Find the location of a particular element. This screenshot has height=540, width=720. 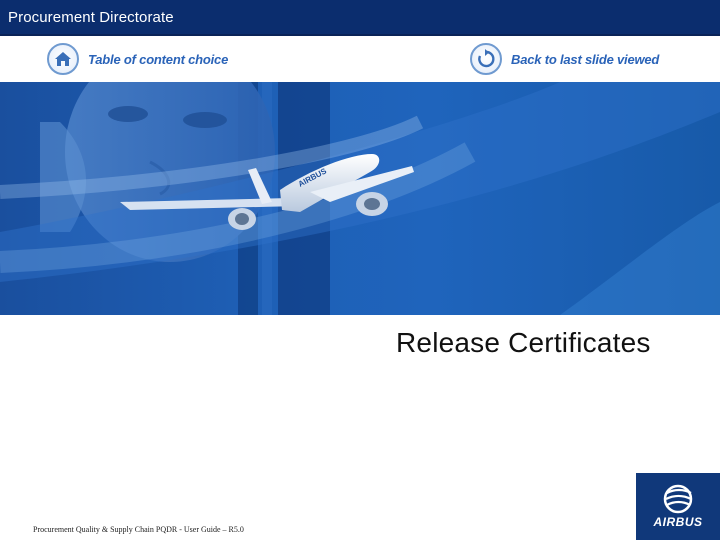

airbus-logo: AIRBUS is located at coordinates (678, 506).